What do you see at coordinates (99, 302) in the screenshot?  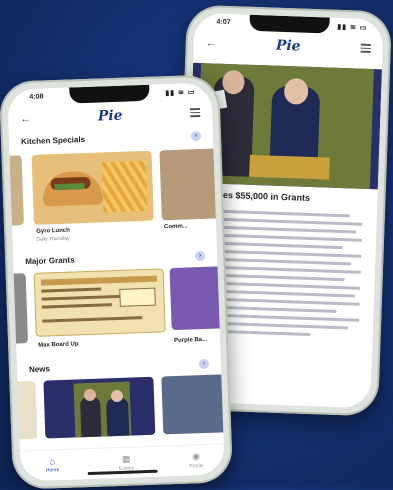 I see `grant-card-check` at bounding box center [99, 302].